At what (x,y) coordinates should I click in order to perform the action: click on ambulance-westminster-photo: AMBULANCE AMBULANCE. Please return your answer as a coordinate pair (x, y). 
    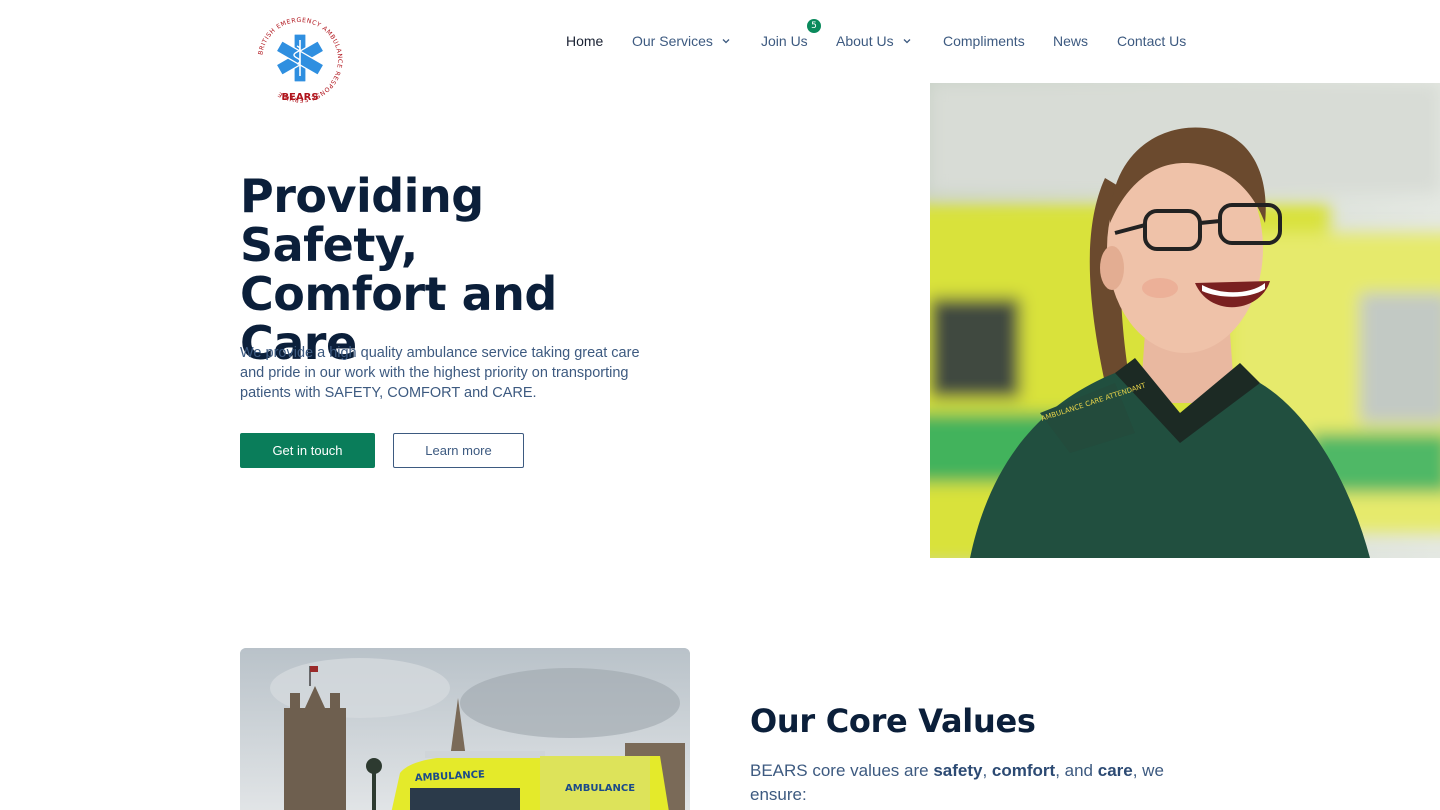
    Looking at the image, I should click on (465, 729).